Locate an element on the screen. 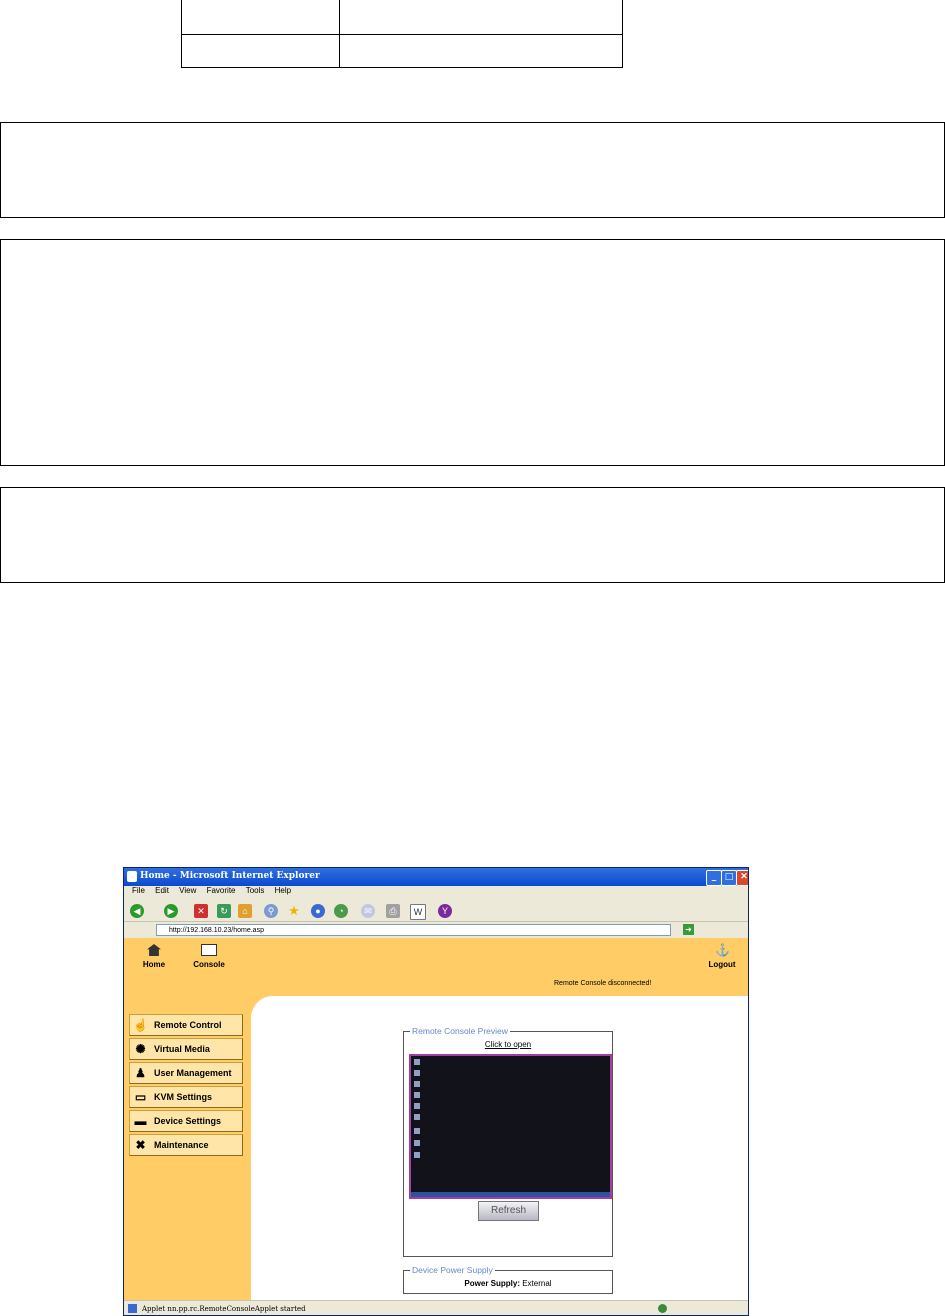 This screenshot has height=1316, width=945. sidebar-item-virtual-media: ✺ Virtual Media is located at coordinates (186, 1049).